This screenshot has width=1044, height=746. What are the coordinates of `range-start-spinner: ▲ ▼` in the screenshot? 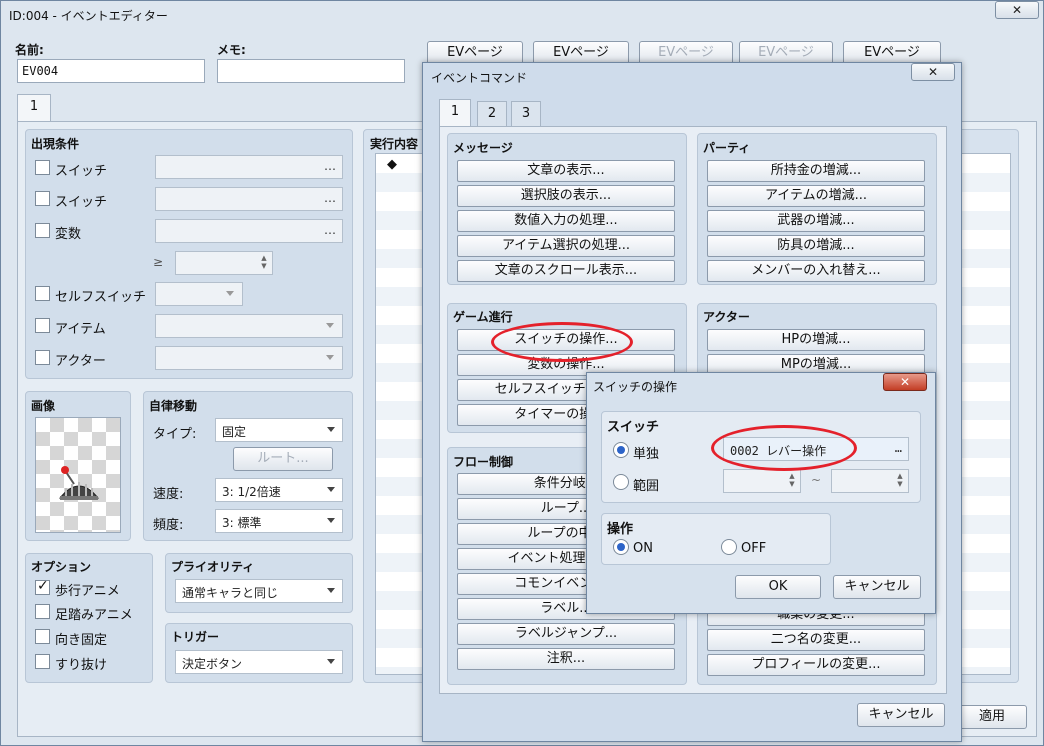 It's located at (762, 481).